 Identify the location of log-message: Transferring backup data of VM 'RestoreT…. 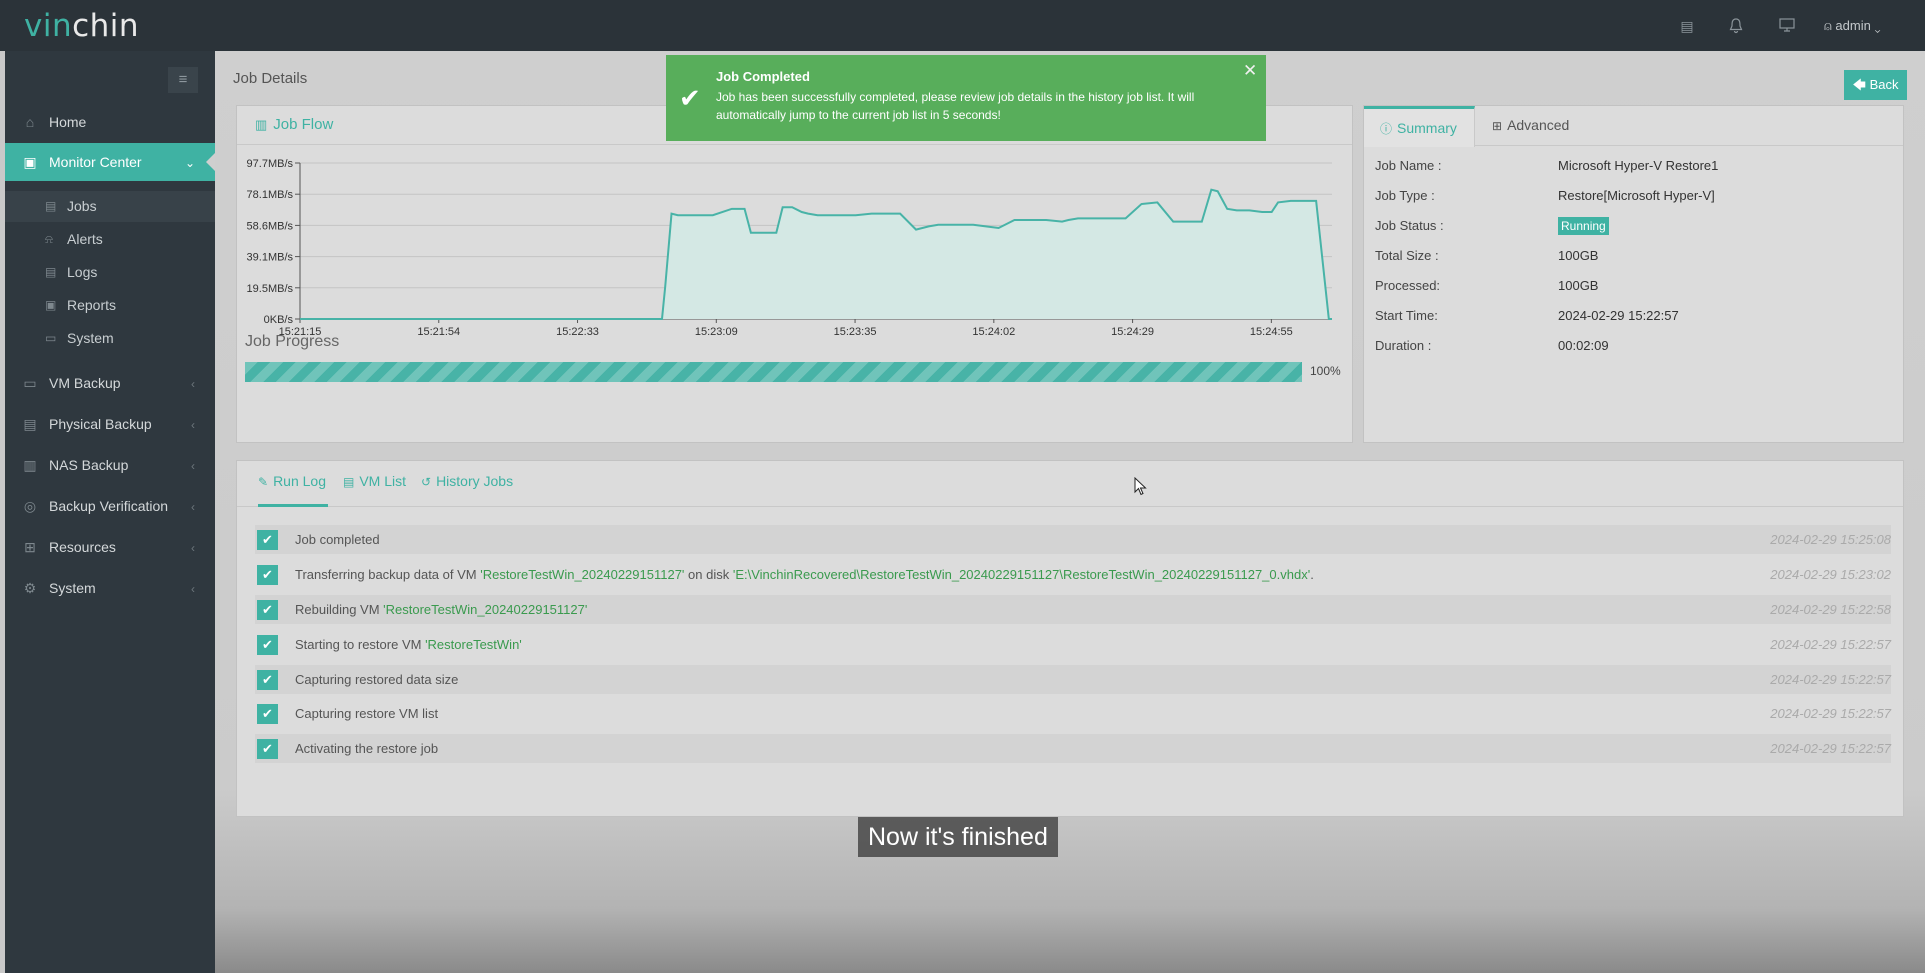
(804, 574).